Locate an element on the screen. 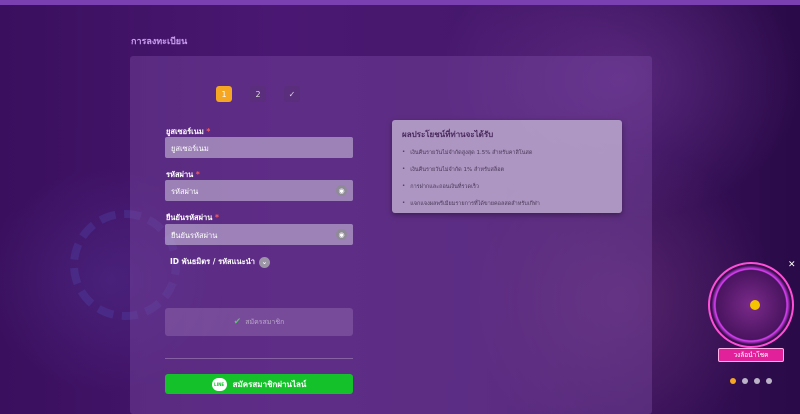 The height and width of the screenshot is (414, 800). referral-toggle: ID พันธมิตร / รหัสแนะนำ ⌄ is located at coordinates (220, 262).